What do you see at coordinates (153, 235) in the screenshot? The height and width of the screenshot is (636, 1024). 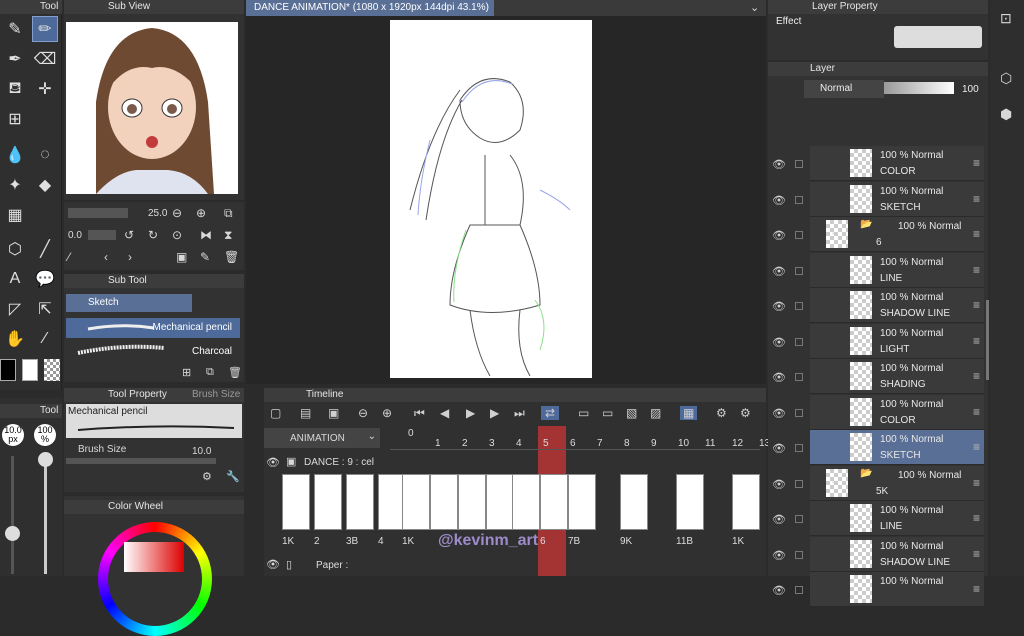 I see `rotate-right-icon: ↻` at bounding box center [153, 235].